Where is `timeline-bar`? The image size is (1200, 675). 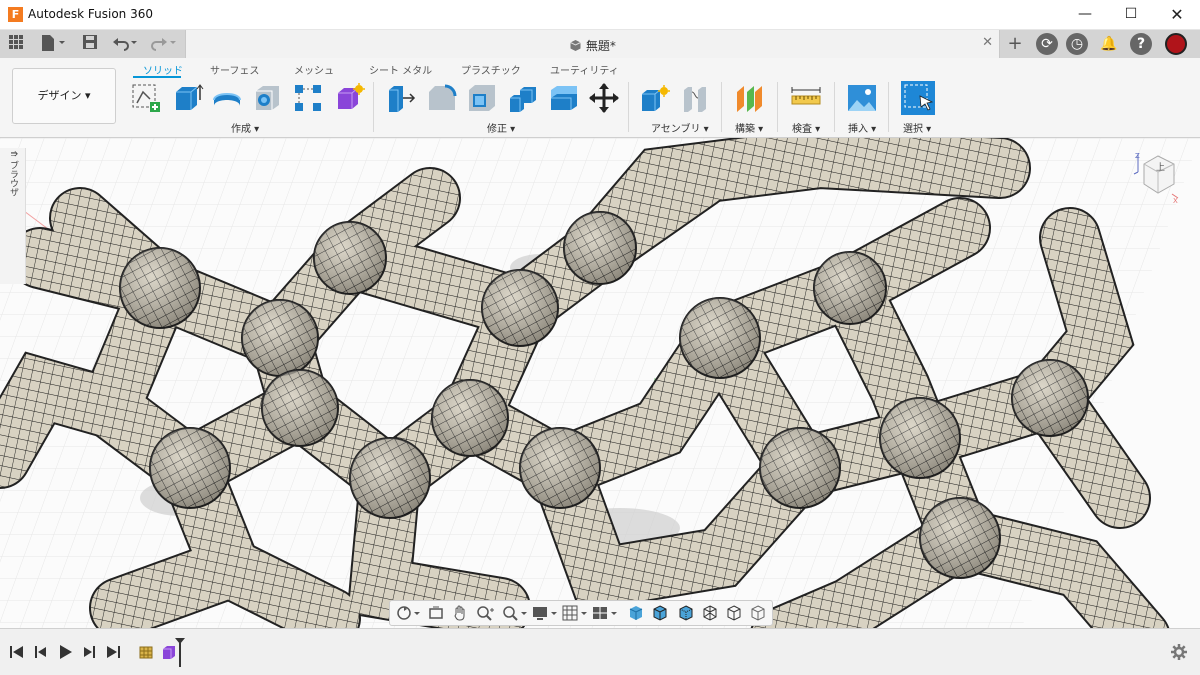
timeline-bar is located at coordinates (600, 651).